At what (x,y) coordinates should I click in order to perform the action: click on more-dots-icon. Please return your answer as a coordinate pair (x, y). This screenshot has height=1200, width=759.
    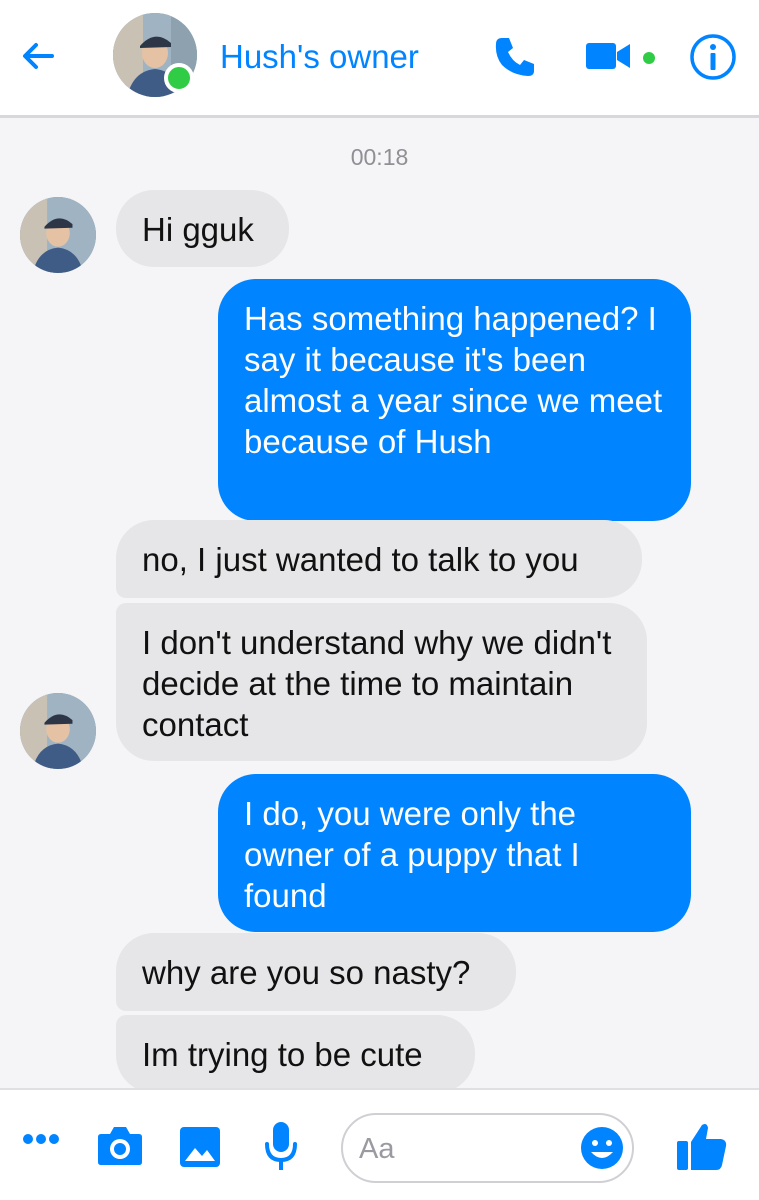
    Looking at the image, I should click on (41, 1139).